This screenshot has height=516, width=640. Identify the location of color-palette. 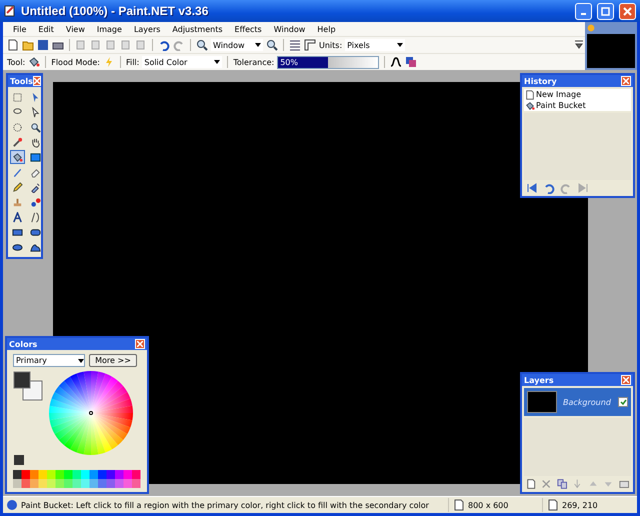
(77, 479).